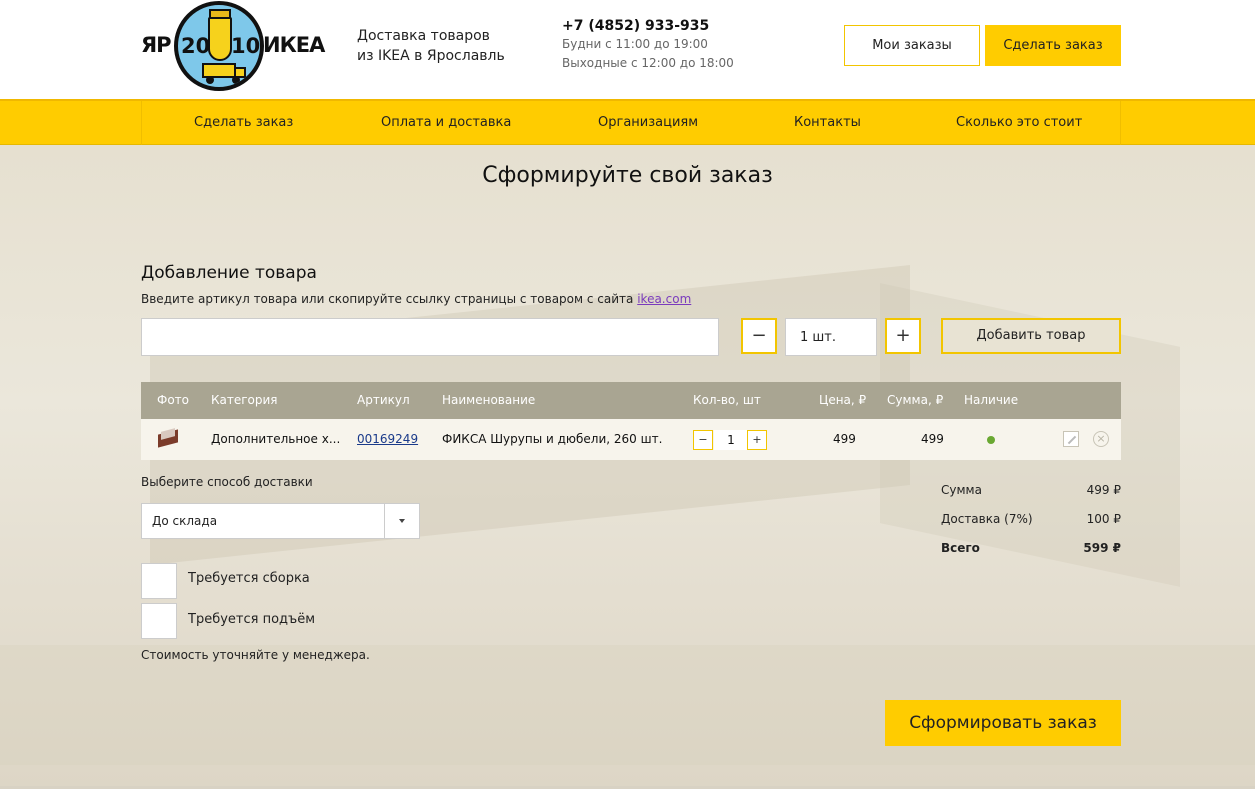 This screenshot has width=1255, height=789. I want to click on assembly-label: Требуется сборка, so click(249, 578).